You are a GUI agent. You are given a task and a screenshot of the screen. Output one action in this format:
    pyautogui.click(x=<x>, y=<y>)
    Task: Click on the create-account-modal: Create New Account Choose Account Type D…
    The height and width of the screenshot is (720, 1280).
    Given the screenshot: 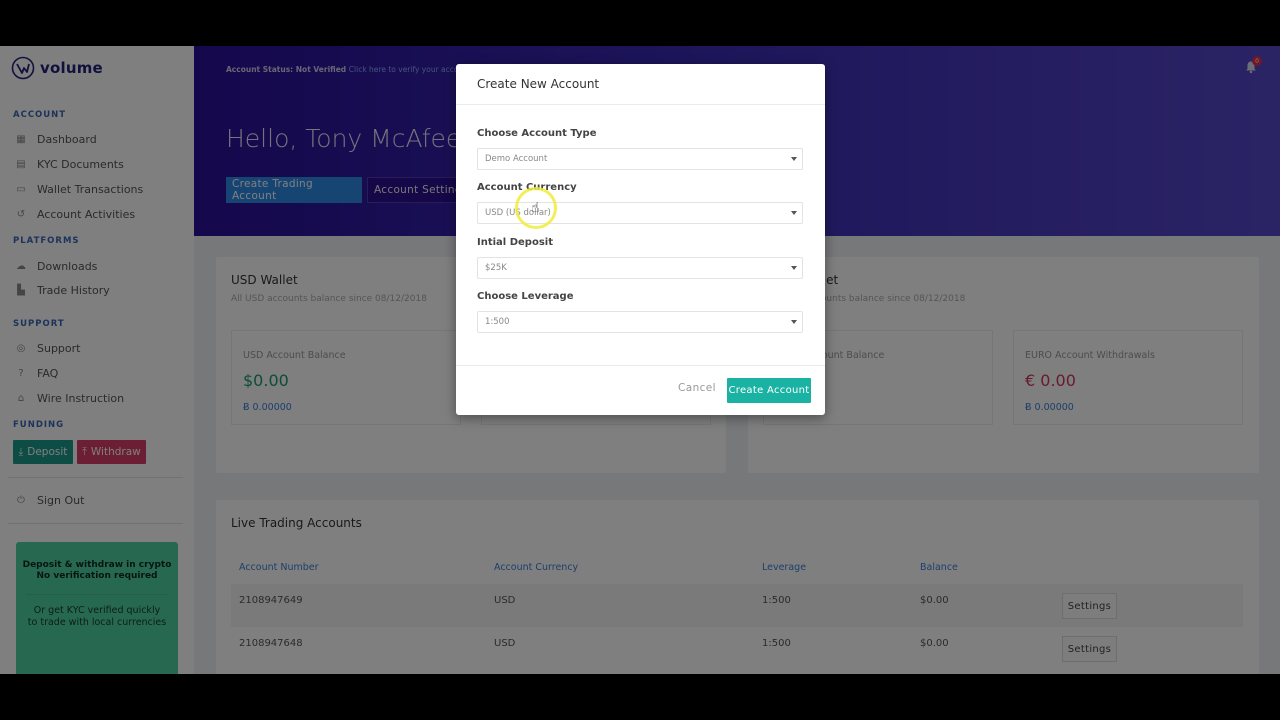 What is the action you would take?
    pyautogui.click(x=640, y=239)
    